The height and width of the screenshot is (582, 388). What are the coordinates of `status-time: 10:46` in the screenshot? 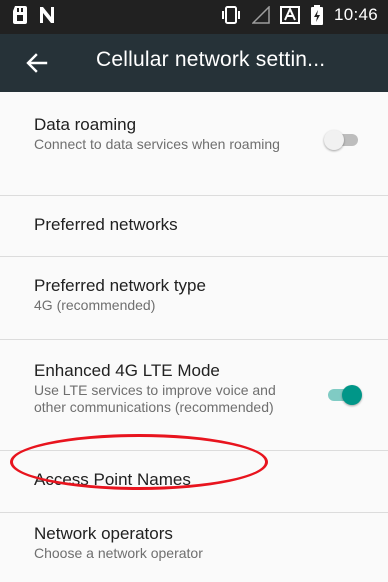 It's located at (355, 14).